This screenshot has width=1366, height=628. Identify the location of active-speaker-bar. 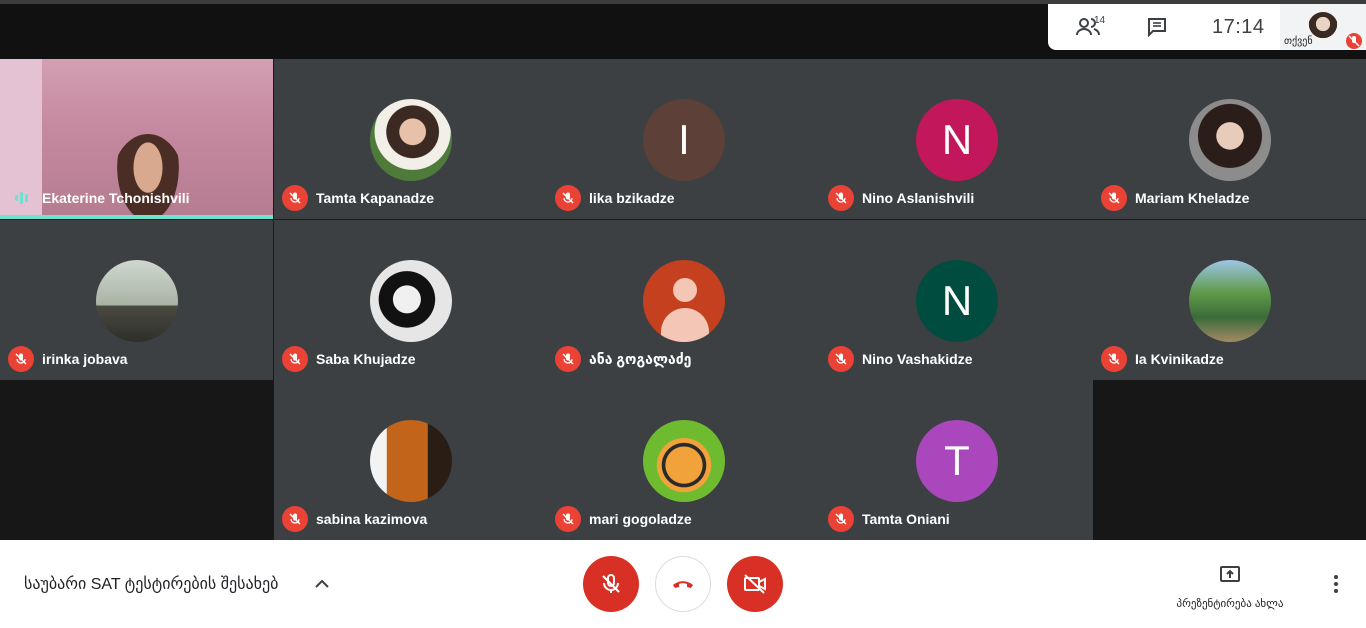
(136, 217).